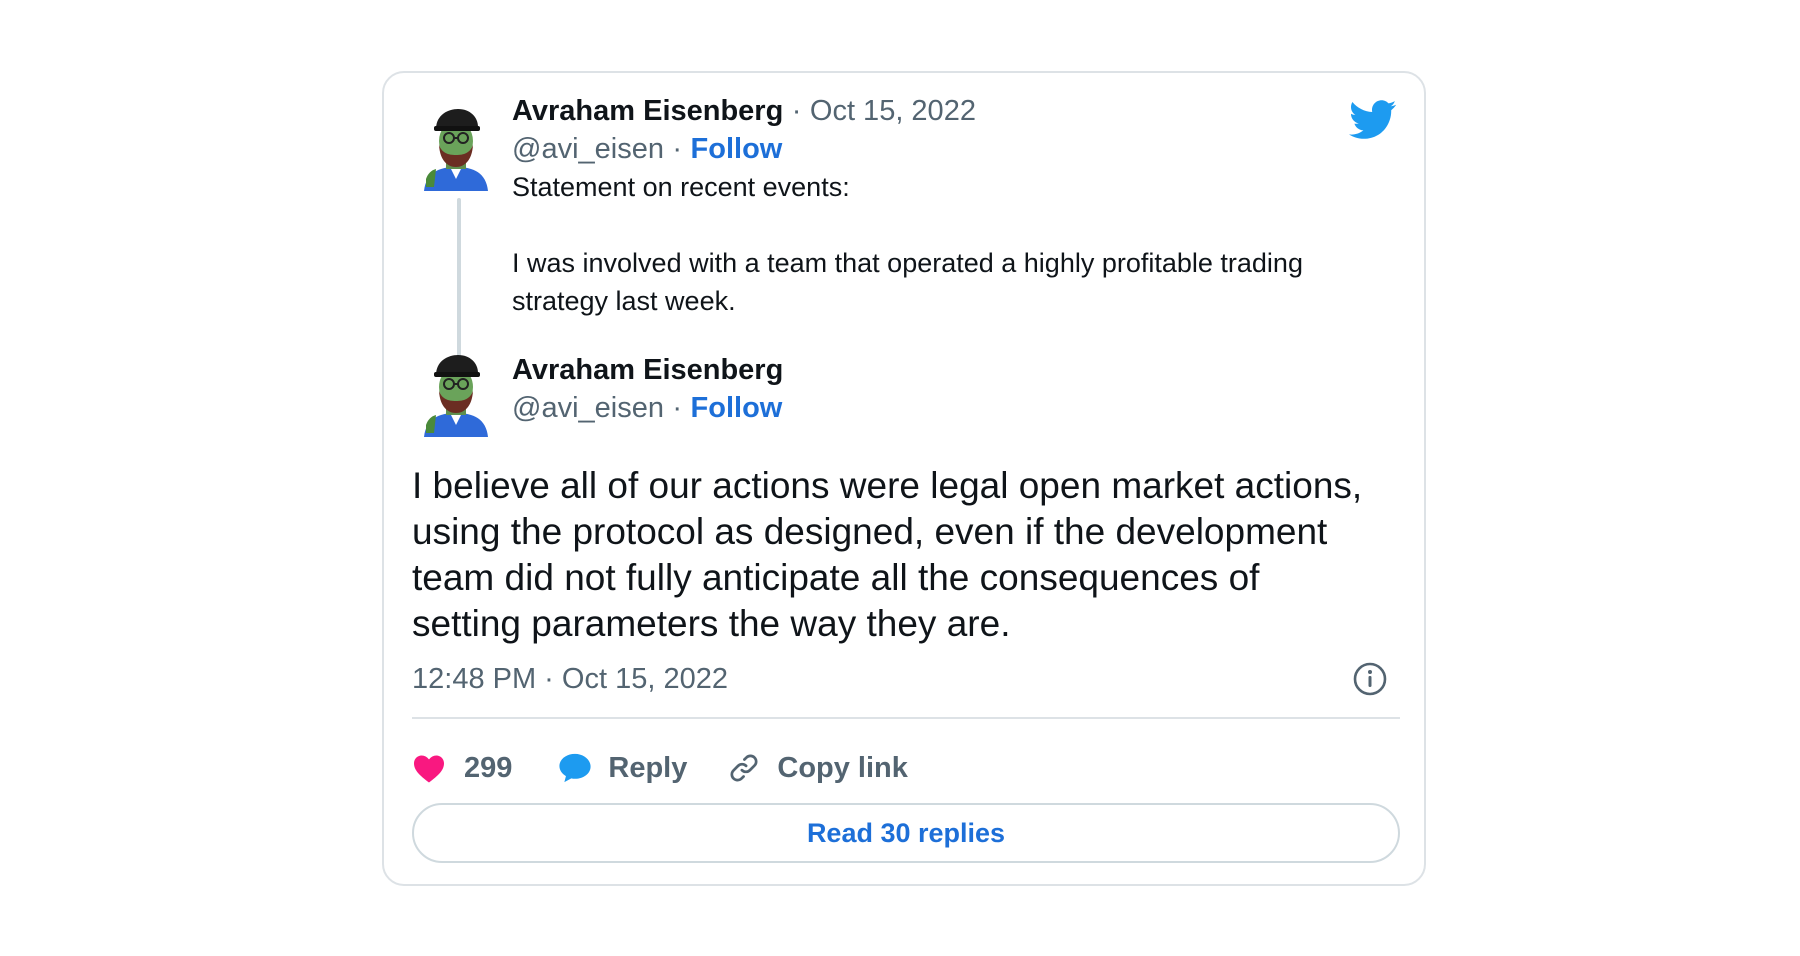 The height and width of the screenshot is (956, 1800). I want to click on speech-bubble-icon, so click(575, 768).